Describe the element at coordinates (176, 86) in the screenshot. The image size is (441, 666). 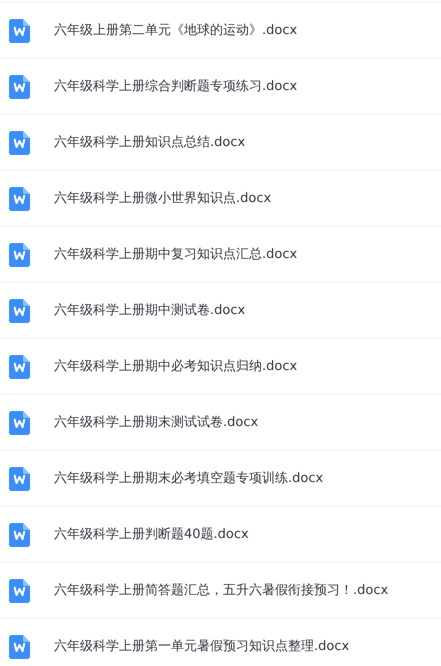
I see `file-name: 六年级科学上册综合判断题专项练习.docx` at that location.